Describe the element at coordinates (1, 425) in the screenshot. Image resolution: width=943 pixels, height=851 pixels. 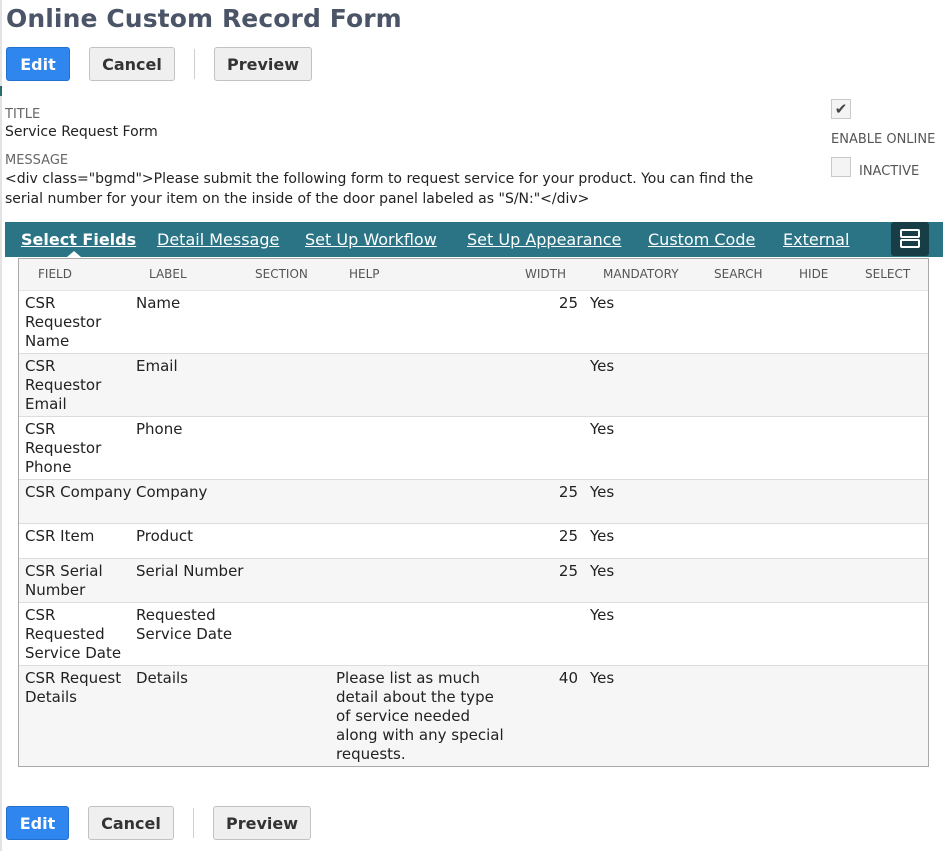
I see `left-edge-rule` at that location.